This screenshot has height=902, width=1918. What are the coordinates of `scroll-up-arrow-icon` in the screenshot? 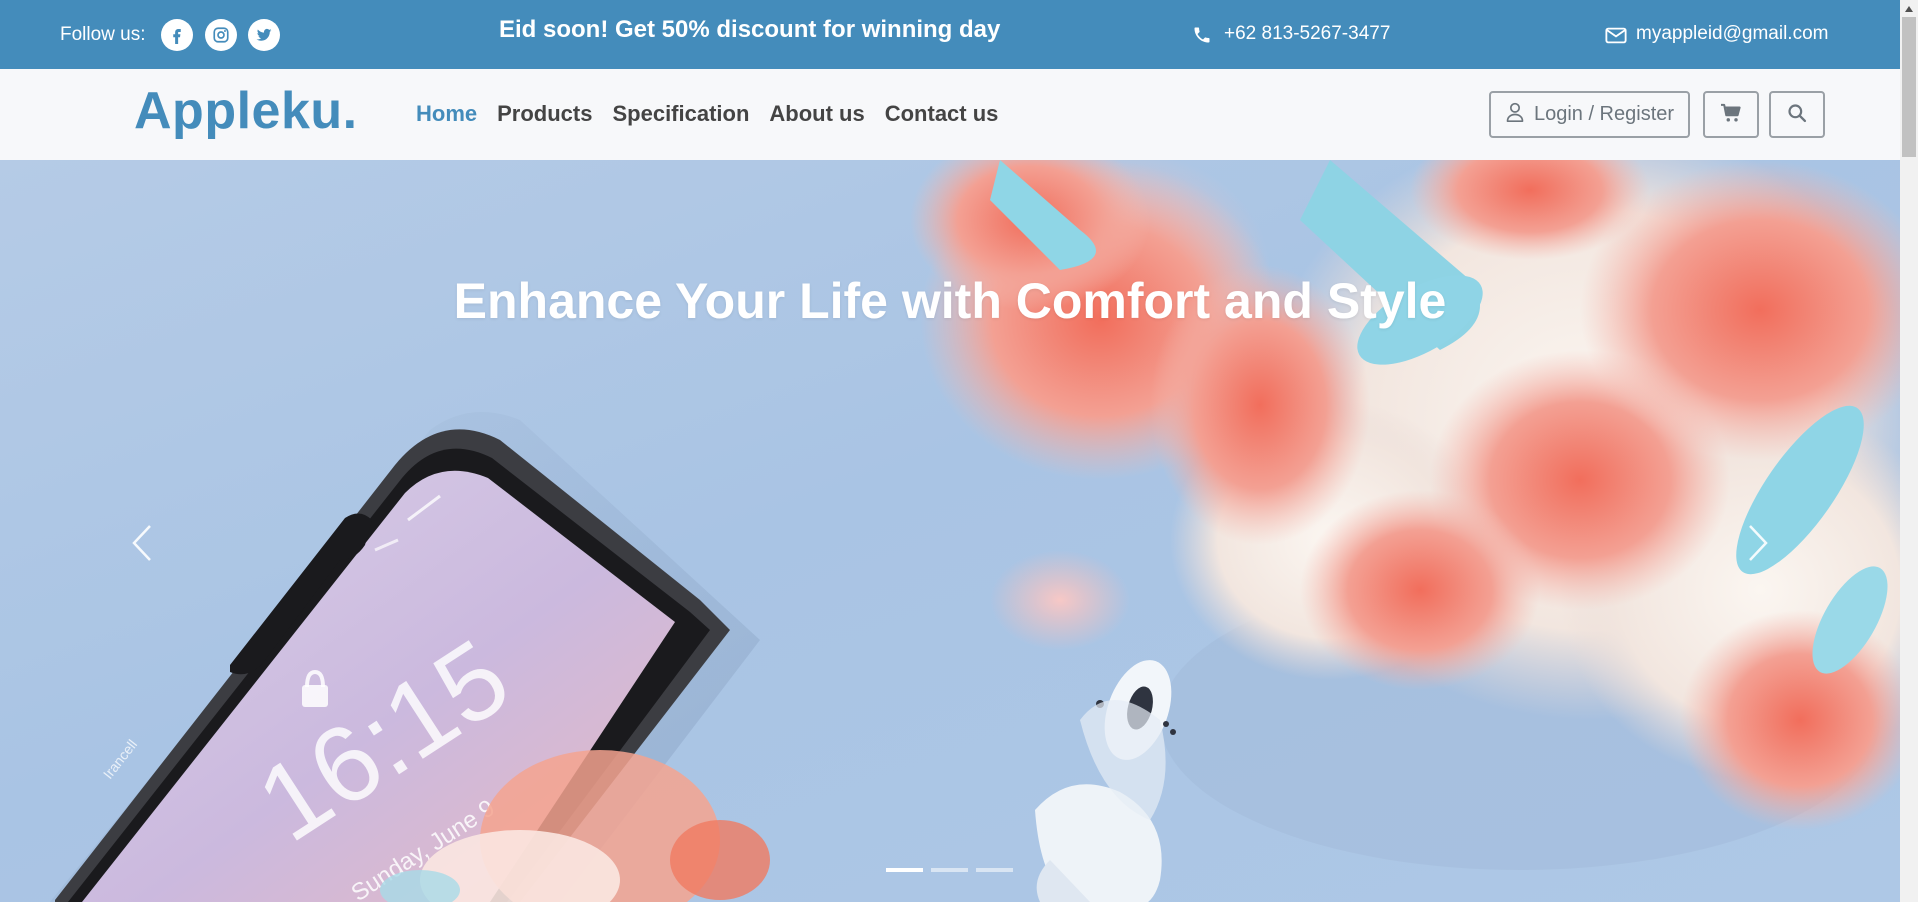 It's located at (1909, 8).